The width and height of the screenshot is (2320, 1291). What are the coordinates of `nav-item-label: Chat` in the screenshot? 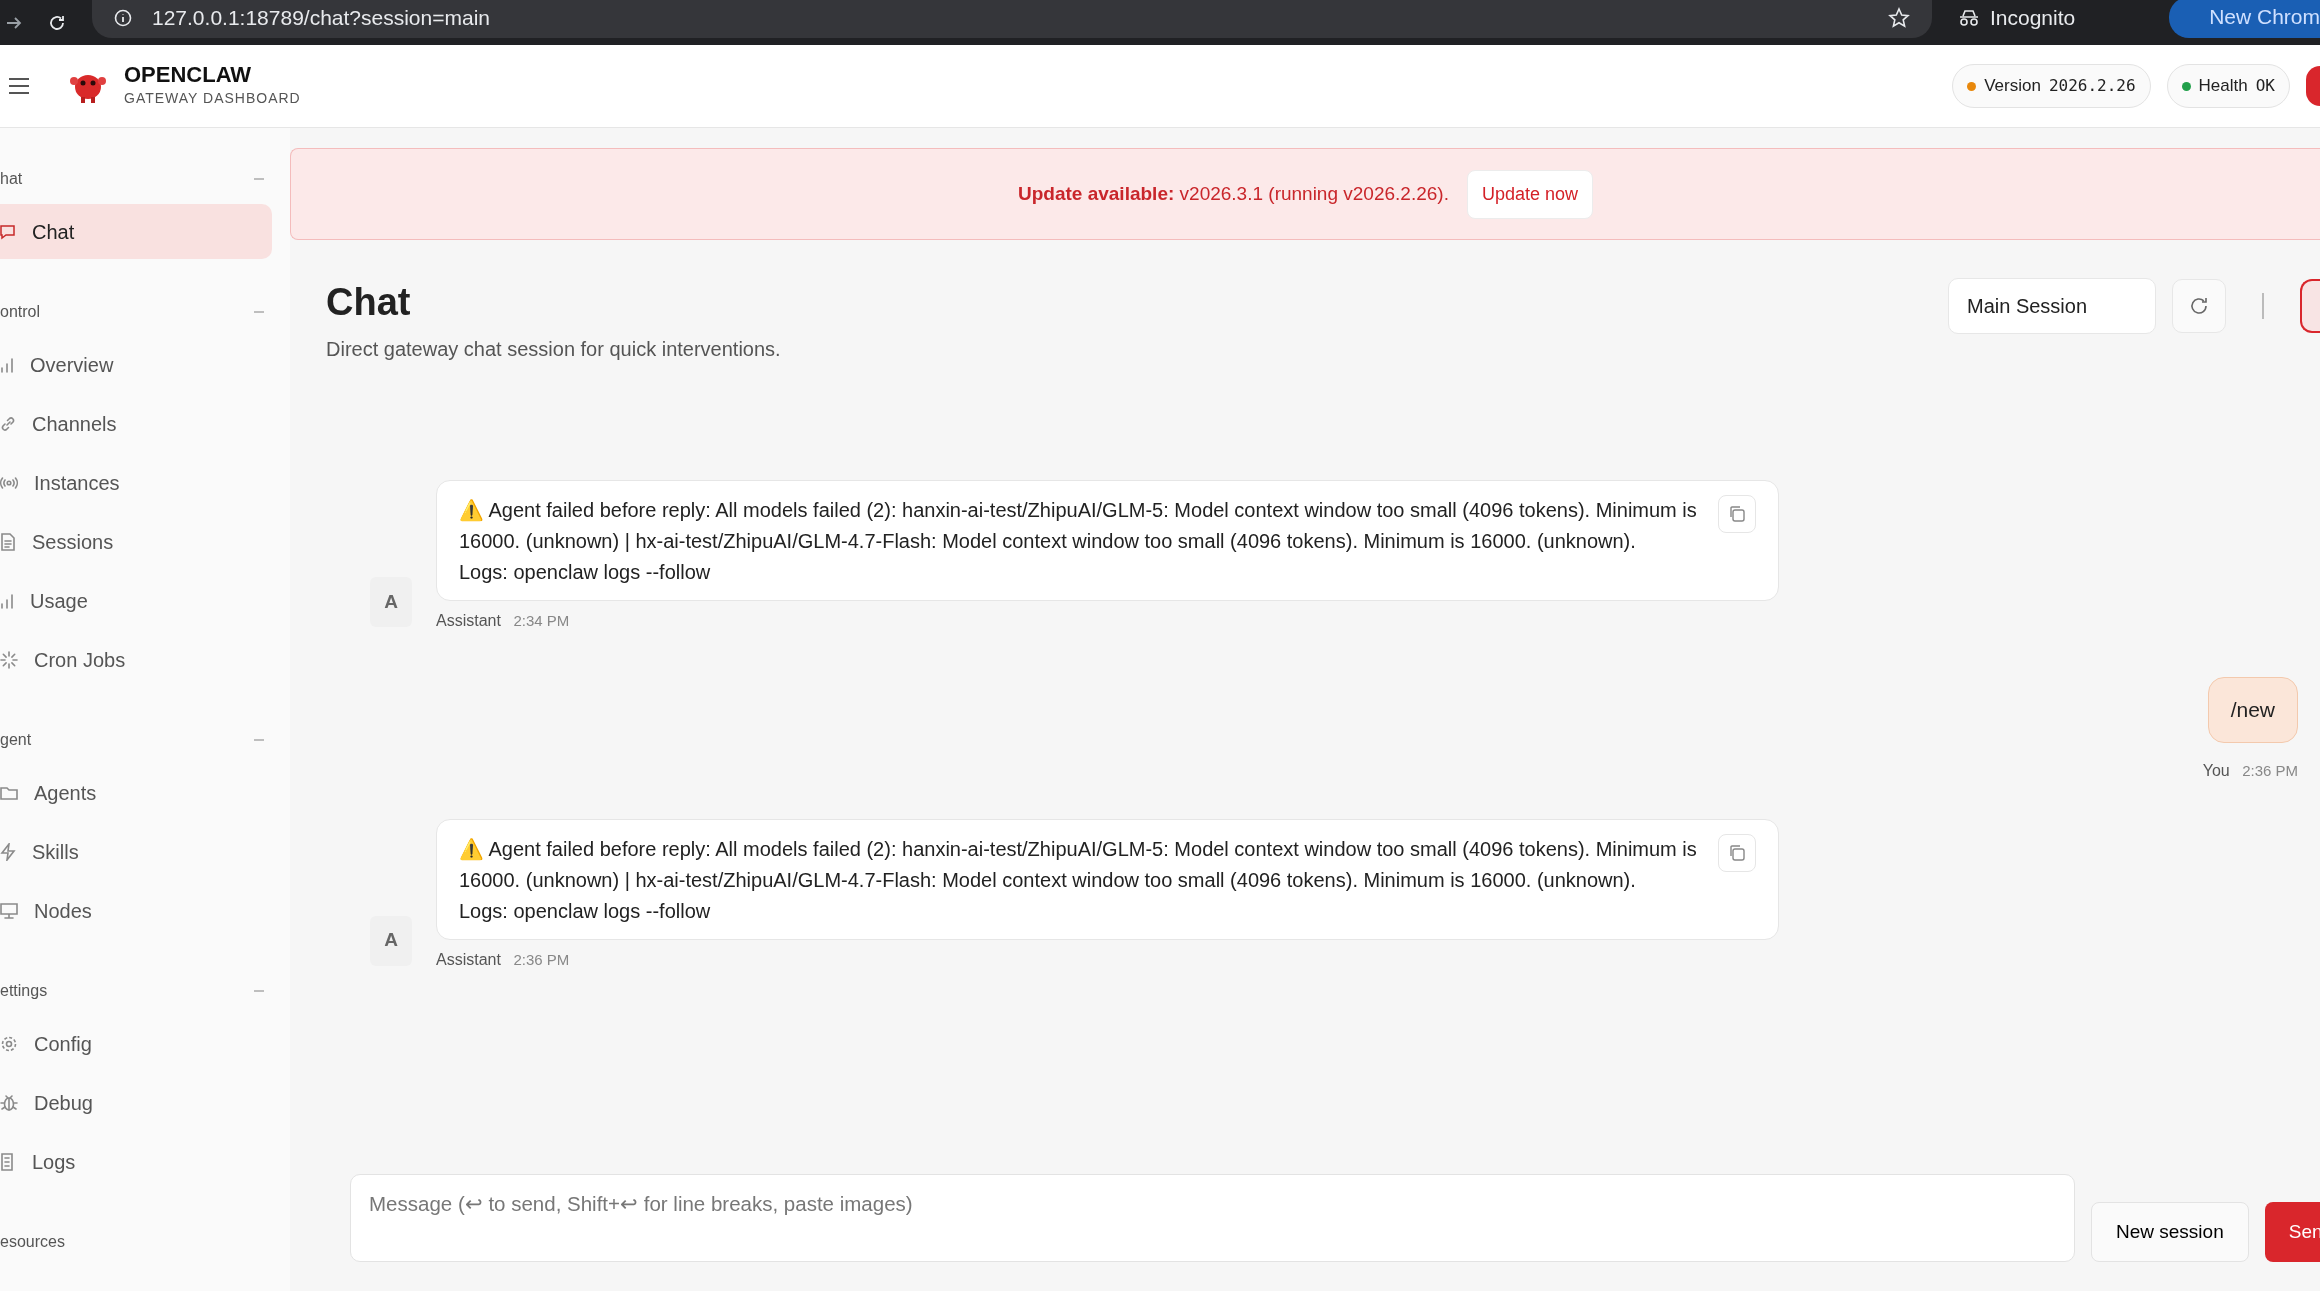 It's located at (53, 232).